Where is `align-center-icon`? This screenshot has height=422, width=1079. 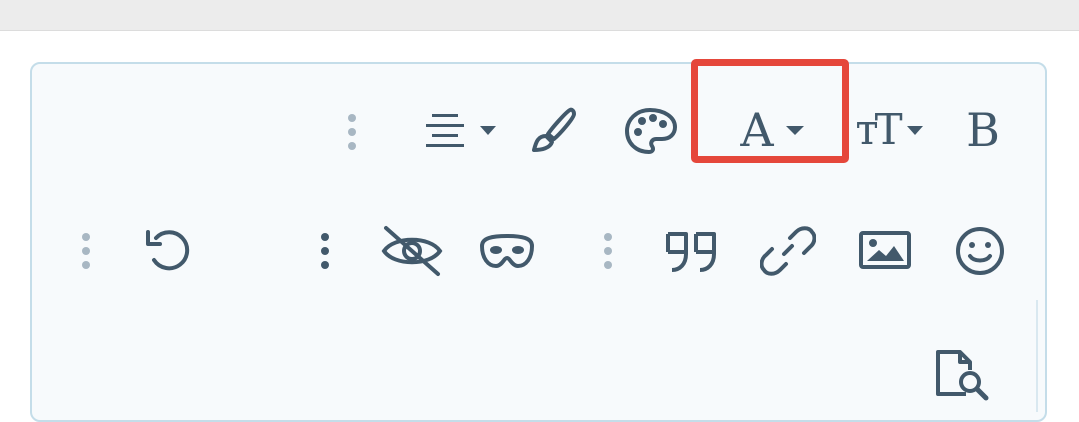
align-center-icon is located at coordinates (461, 130).